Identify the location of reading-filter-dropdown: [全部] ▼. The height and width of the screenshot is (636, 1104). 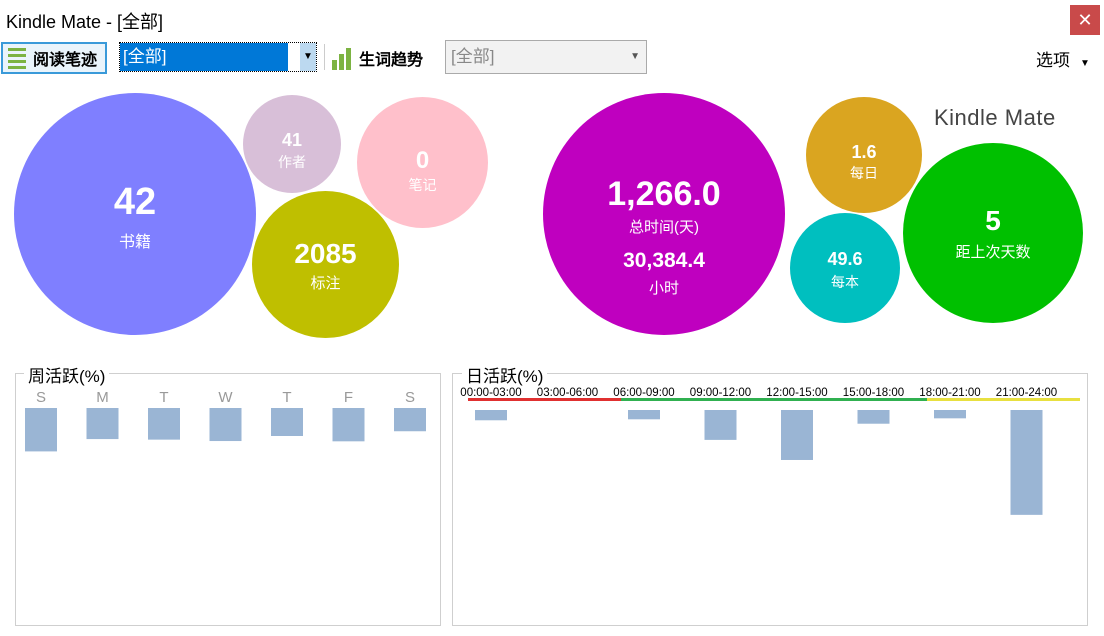
(218, 57).